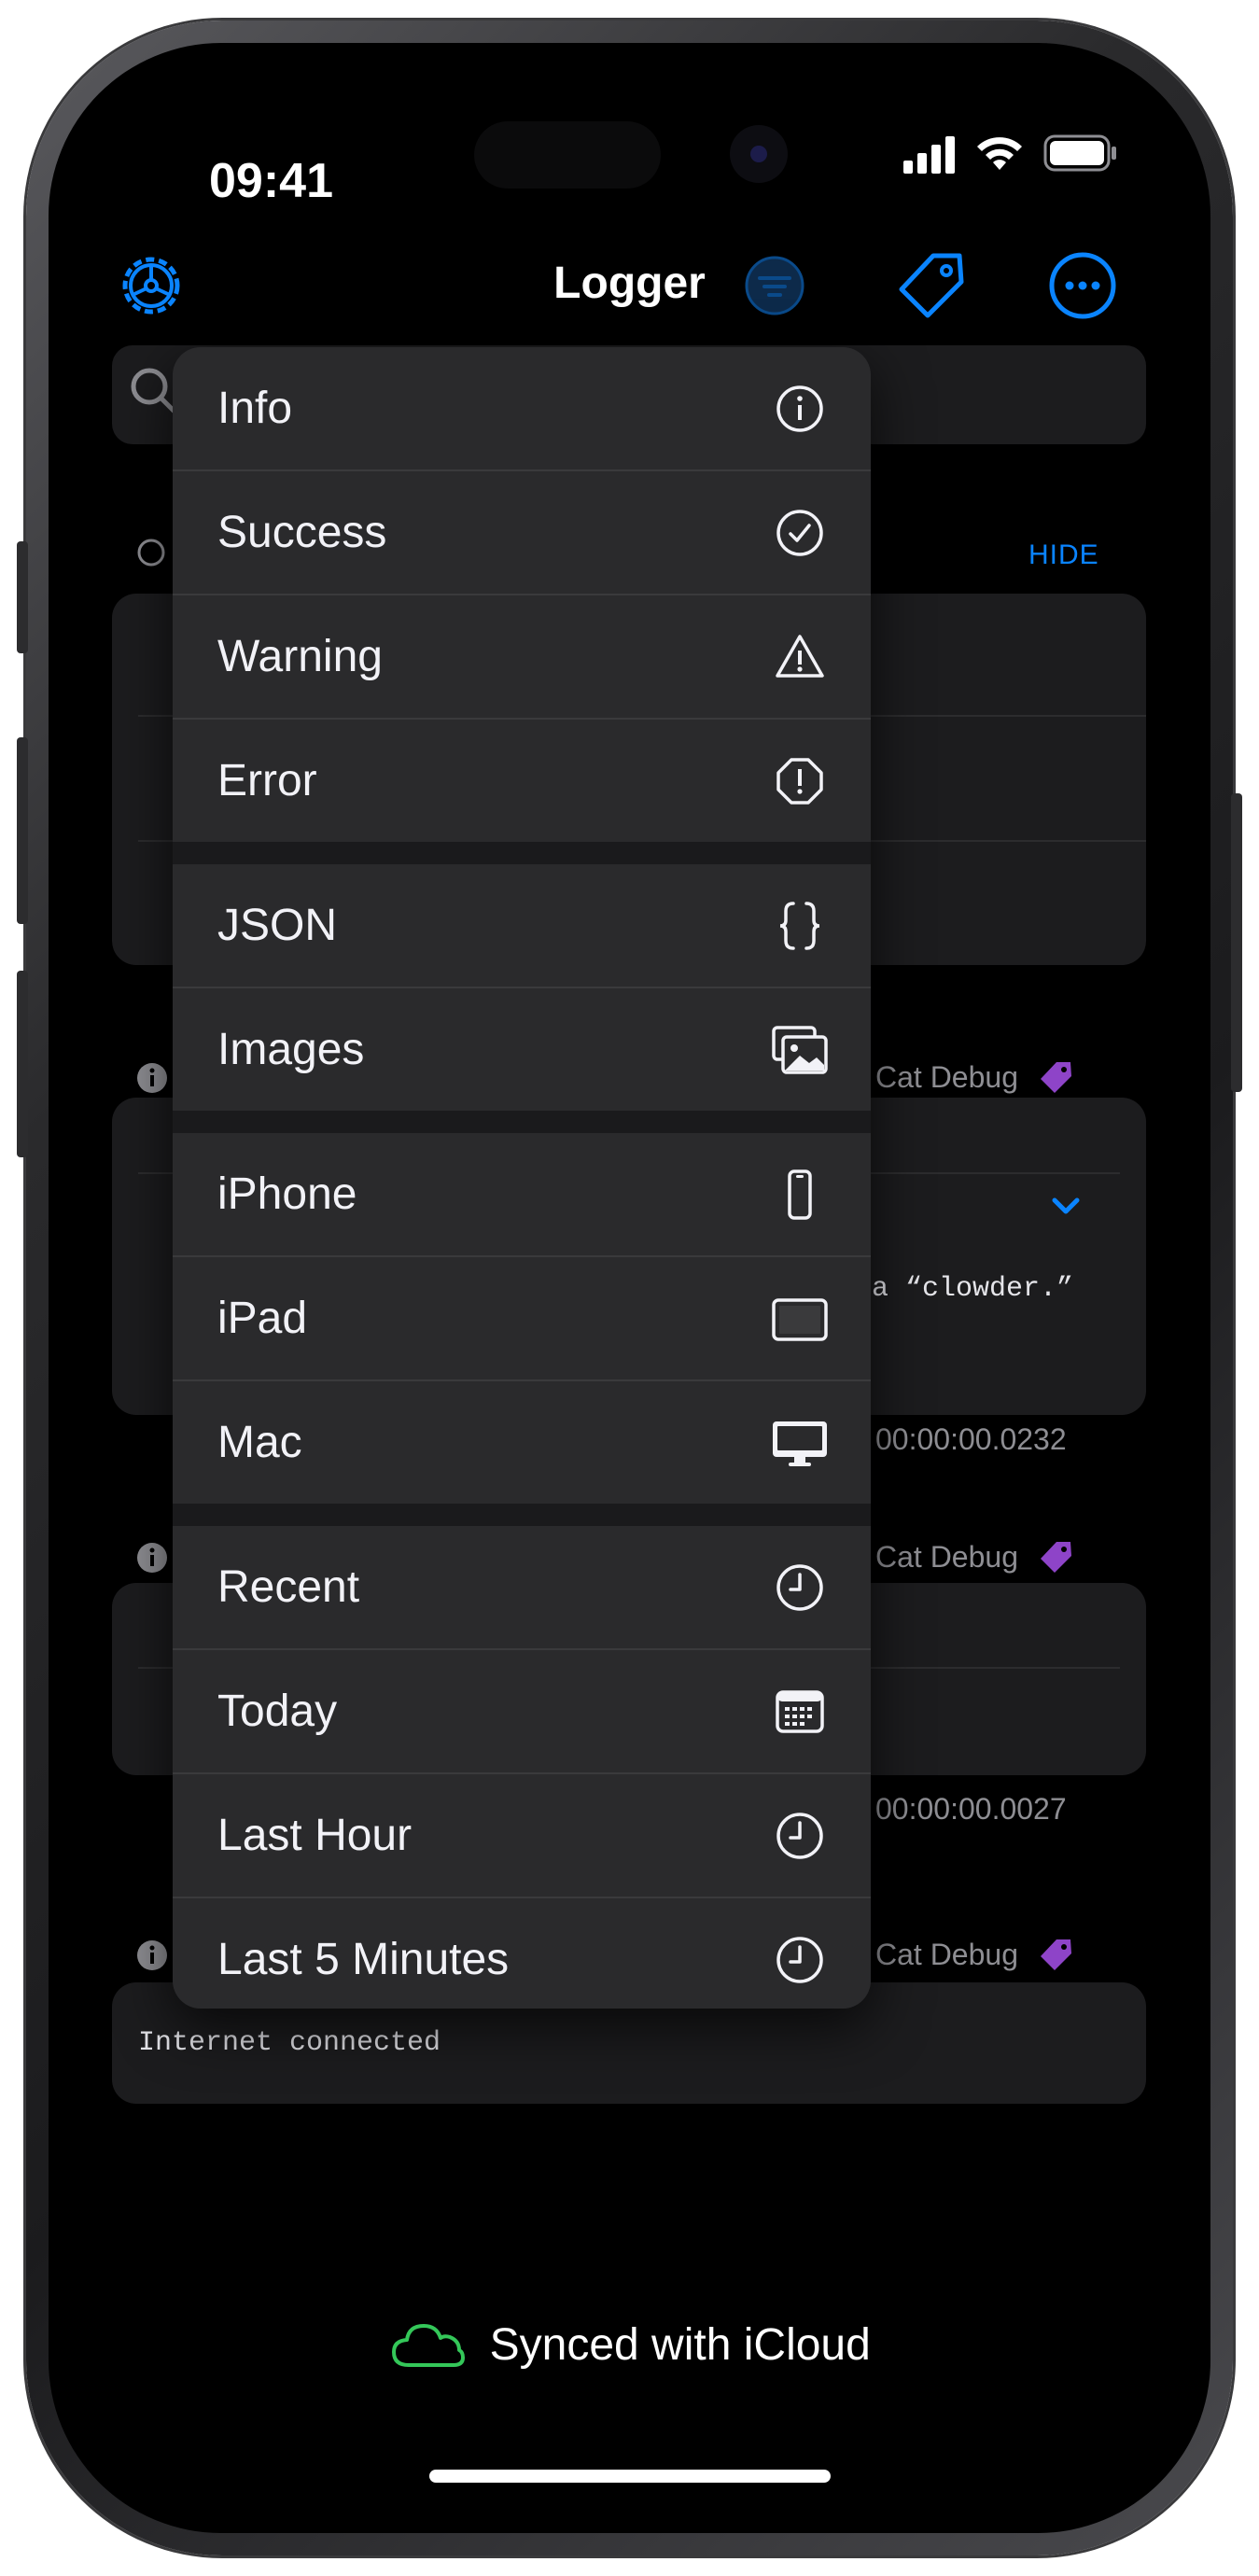 This screenshot has width=1259, height=2576. What do you see at coordinates (262, 1318) in the screenshot?
I see `menu-item-label: iPad` at bounding box center [262, 1318].